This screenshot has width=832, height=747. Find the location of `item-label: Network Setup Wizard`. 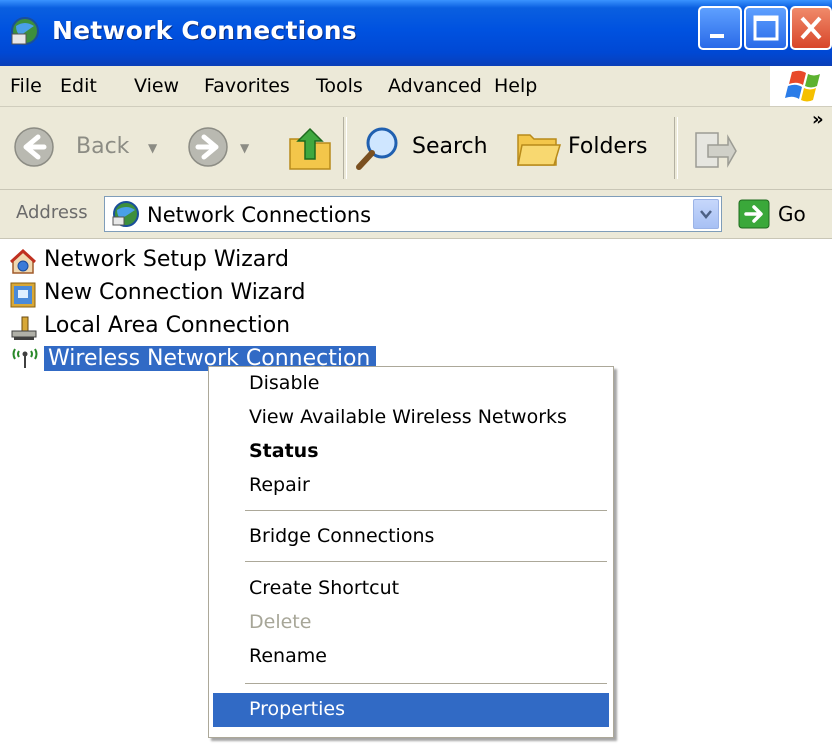

item-label: Network Setup Wizard is located at coordinates (166, 259).